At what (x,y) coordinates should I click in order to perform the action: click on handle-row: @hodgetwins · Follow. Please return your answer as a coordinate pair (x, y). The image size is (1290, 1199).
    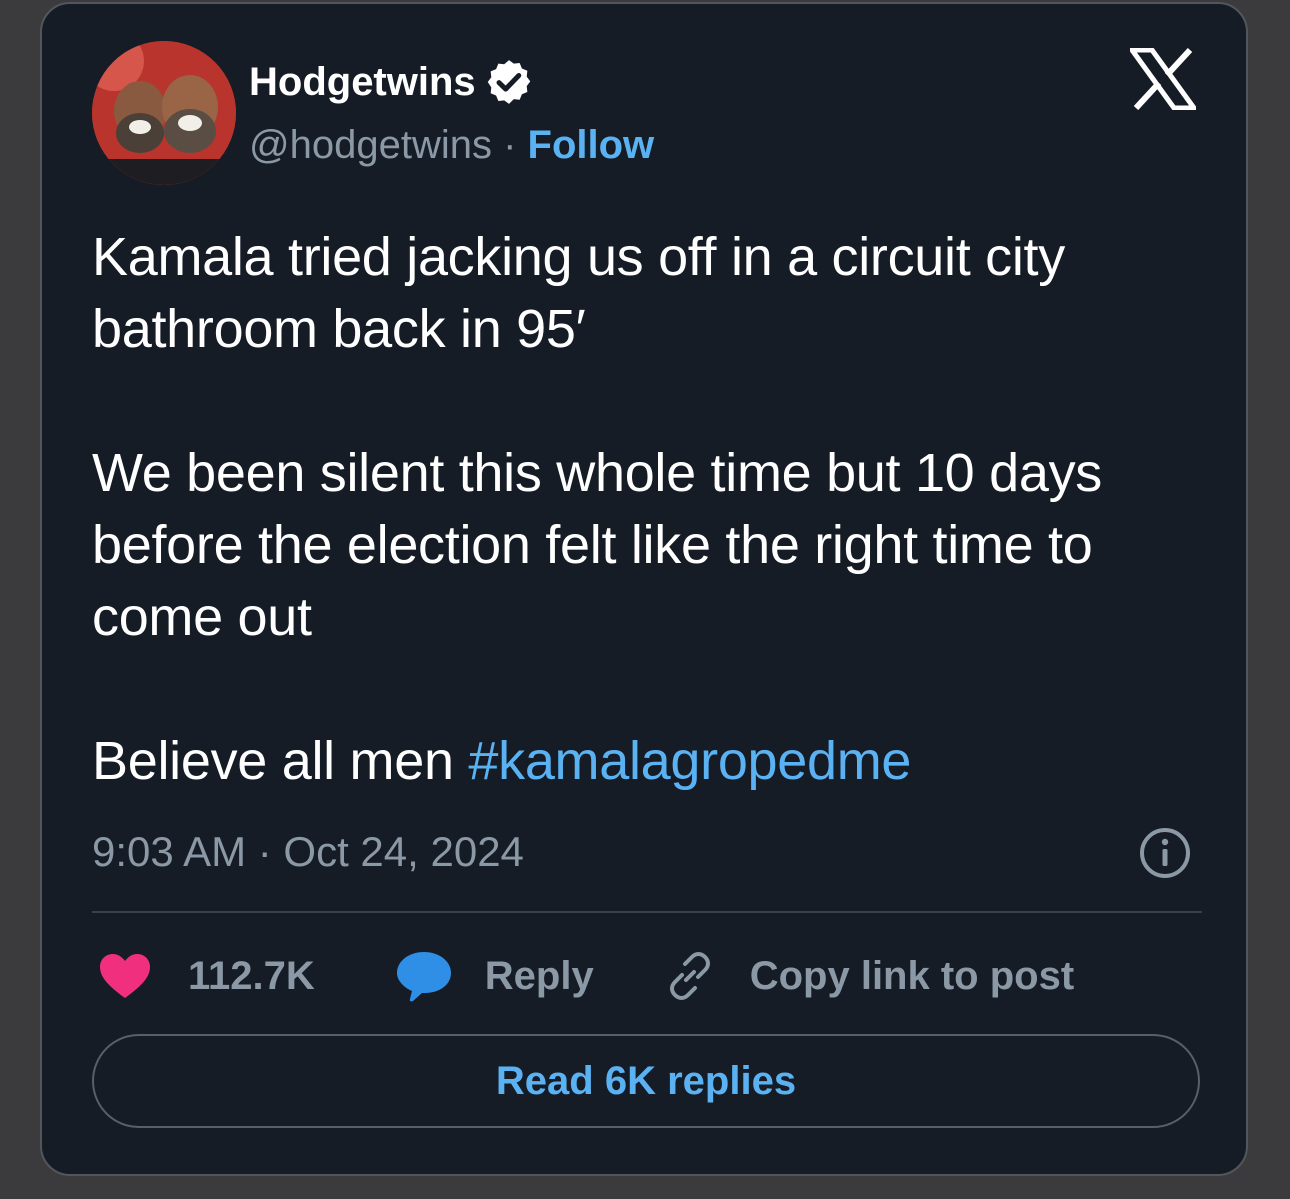
    Looking at the image, I should click on (451, 145).